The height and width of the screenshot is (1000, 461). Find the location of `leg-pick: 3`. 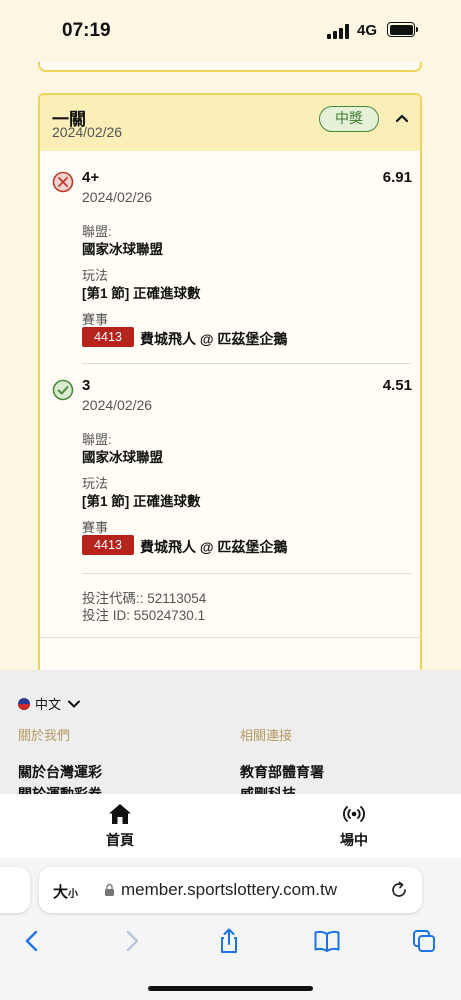

leg-pick: 3 is located at coordinates (86, 385).